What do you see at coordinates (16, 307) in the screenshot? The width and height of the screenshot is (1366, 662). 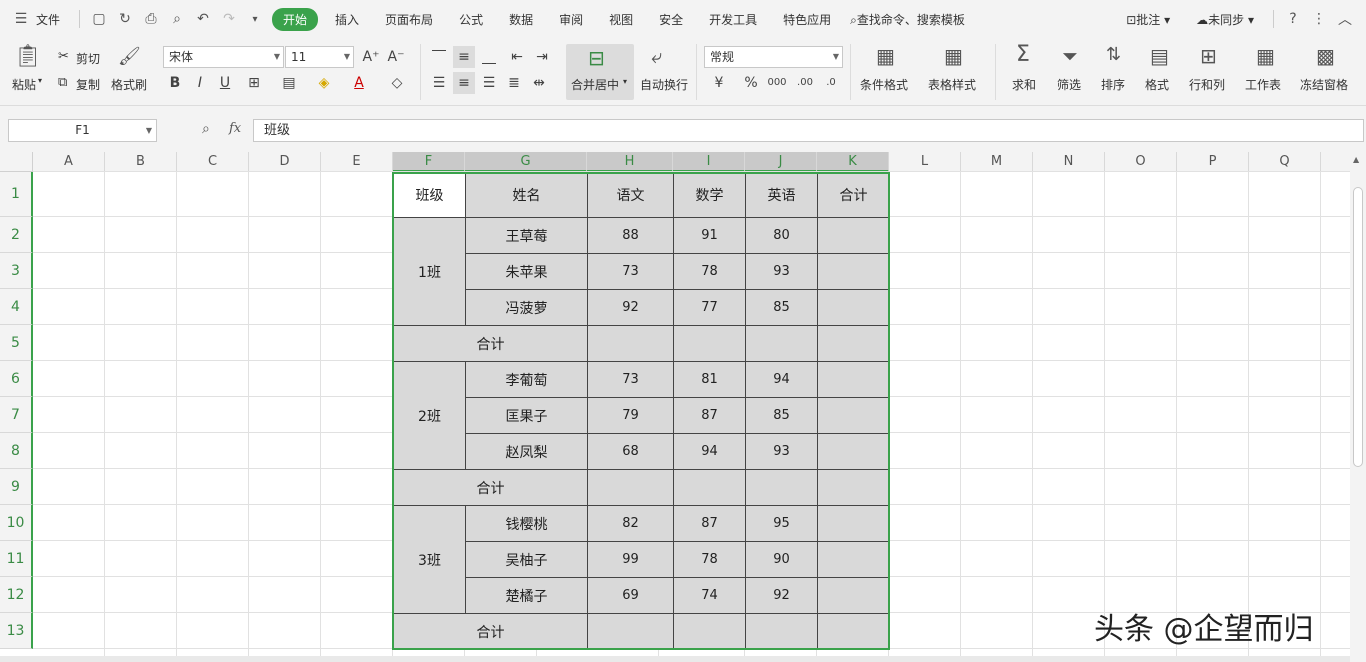 I see `row-header-4: 4` at bounding box center [16, 307].